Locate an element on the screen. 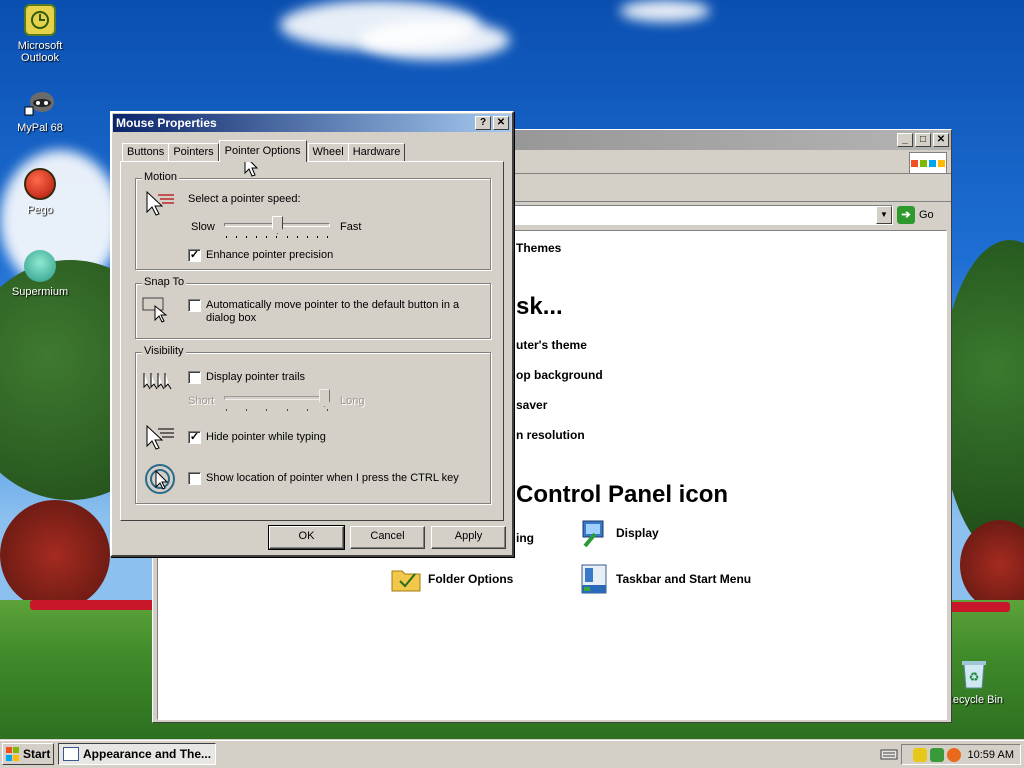  tab-pointers: Pointers is located at coordinates (193, 152).